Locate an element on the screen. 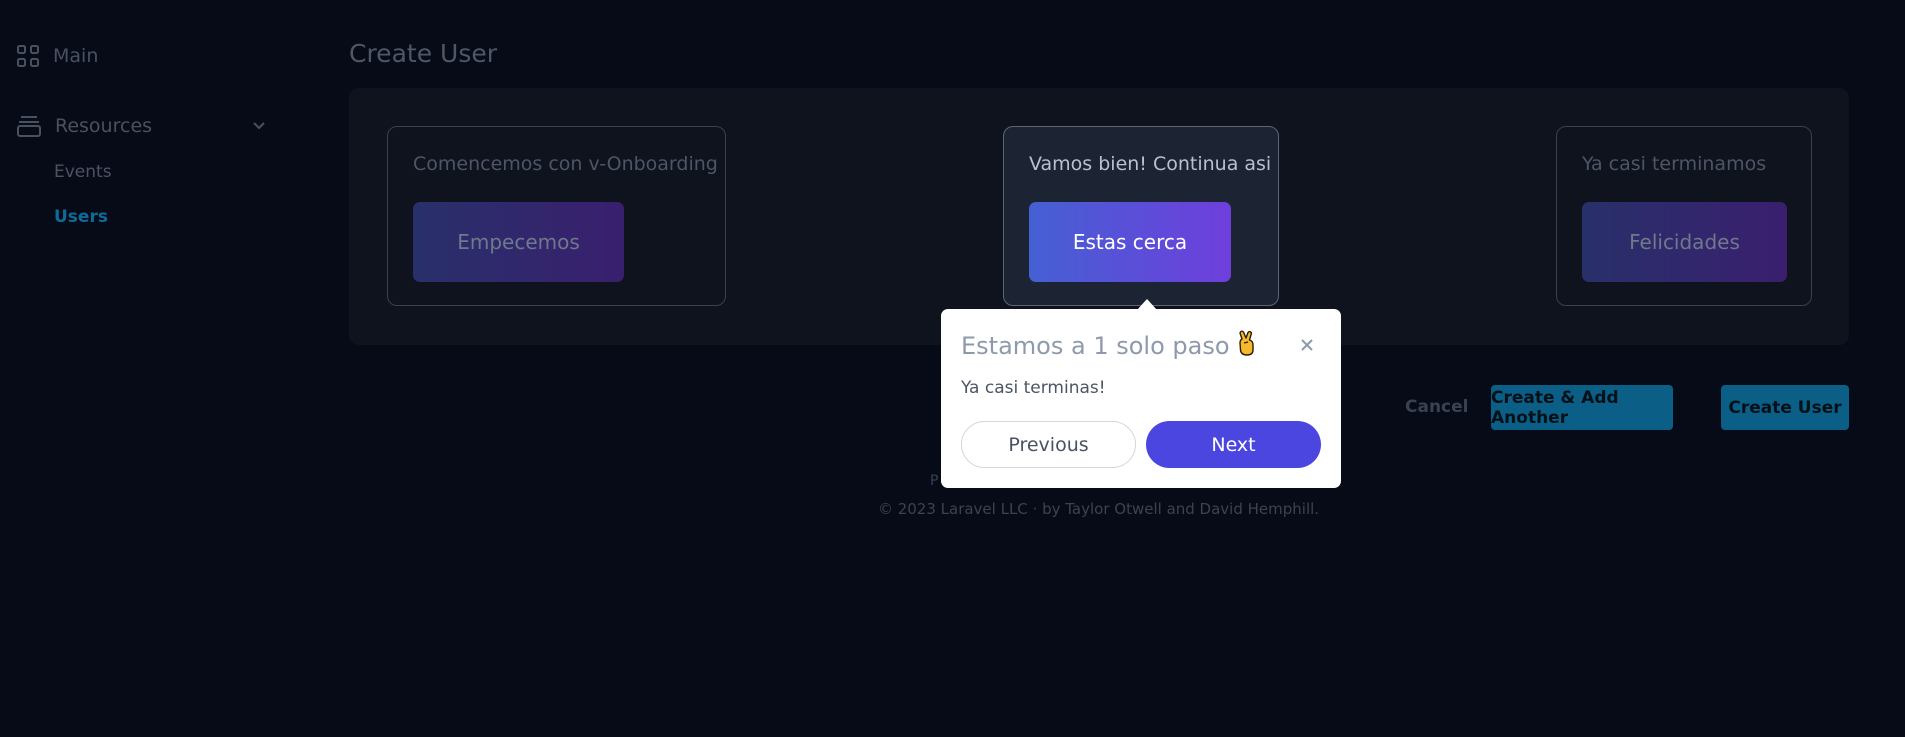  popover-title-text: Estamos a 1 solo paso is located at coordinates (1095, 346).